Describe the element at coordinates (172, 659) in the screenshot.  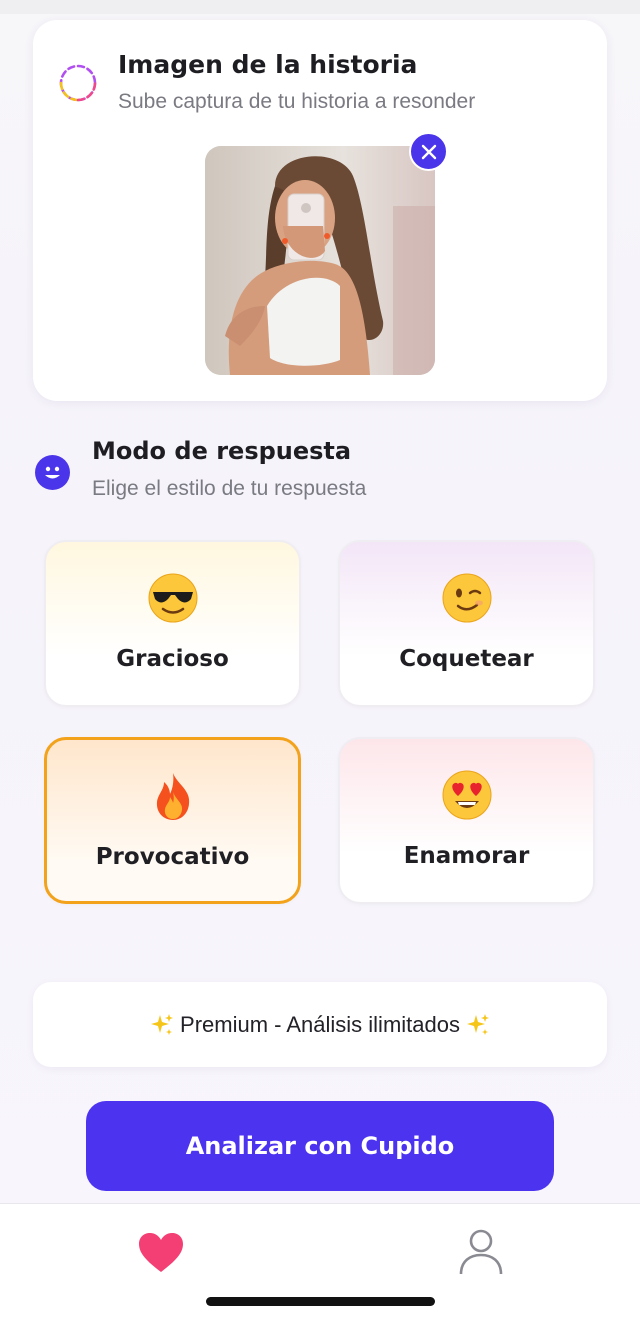
I see `mode-option-label: Gracioso` at that location.